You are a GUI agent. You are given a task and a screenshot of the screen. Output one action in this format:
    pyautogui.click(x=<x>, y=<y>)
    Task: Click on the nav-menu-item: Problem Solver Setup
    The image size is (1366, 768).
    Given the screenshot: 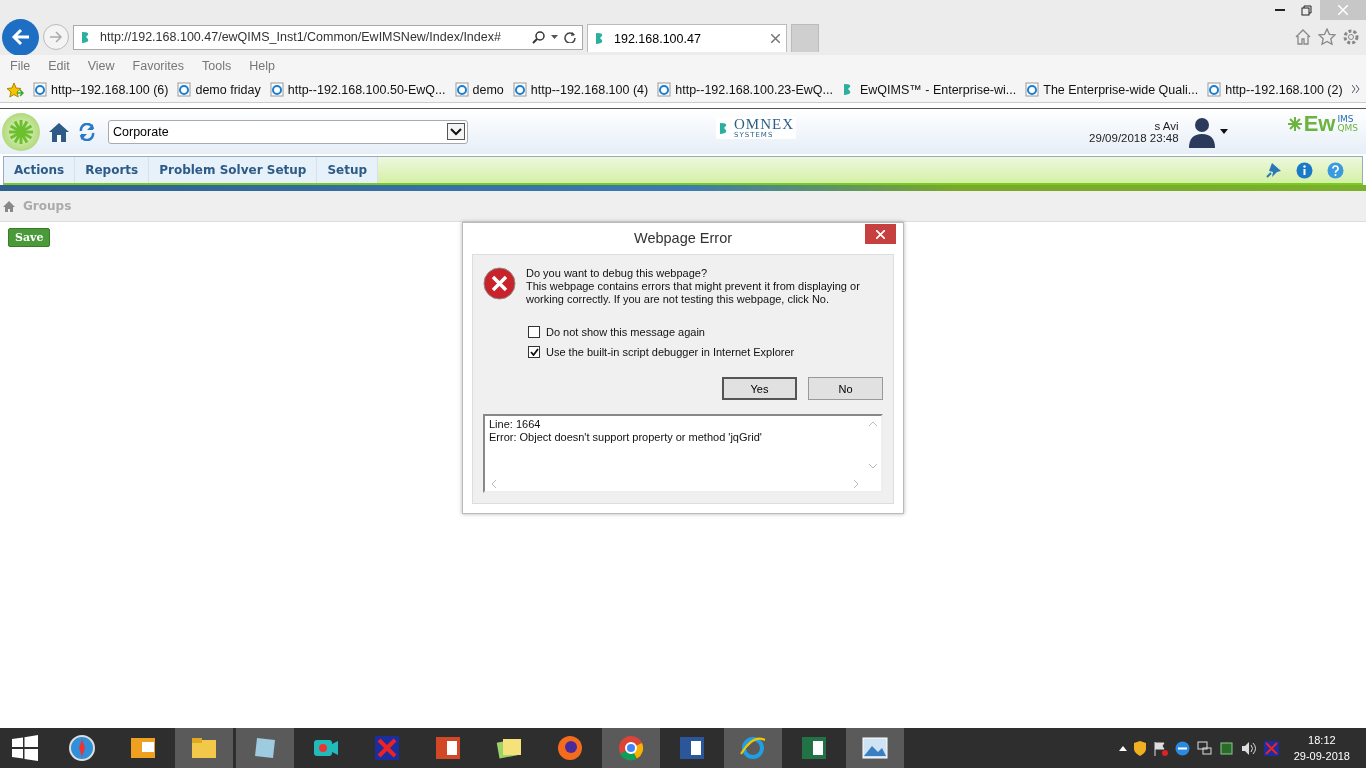 What is the action you would take?
    pyautogui.click(x=233, y=170)
    